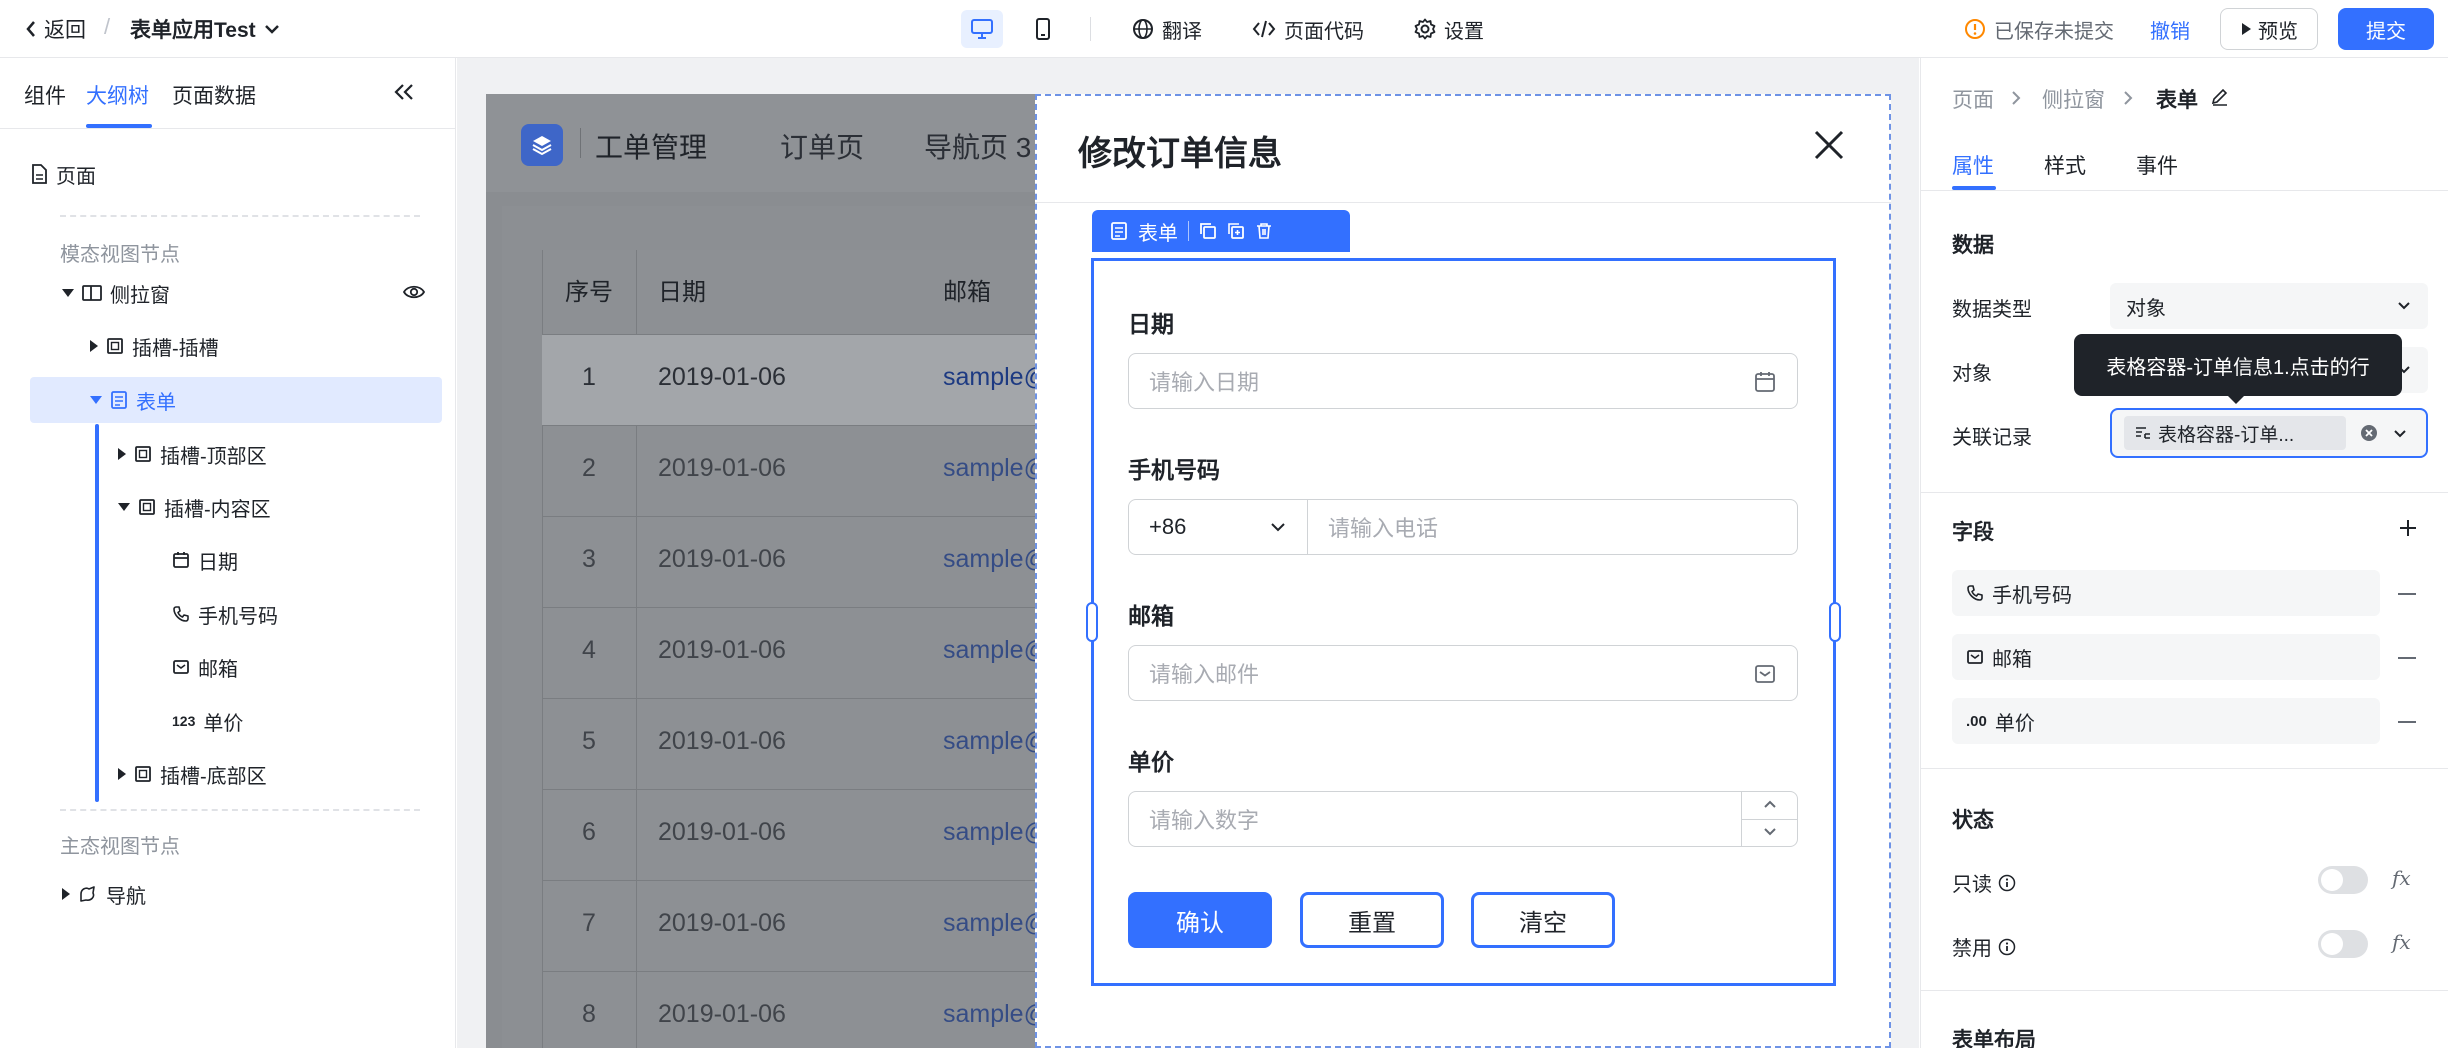  Describe the element at coordinates (1167, 29) in the screenshot. I see `translate-button: 翻译` at that location.